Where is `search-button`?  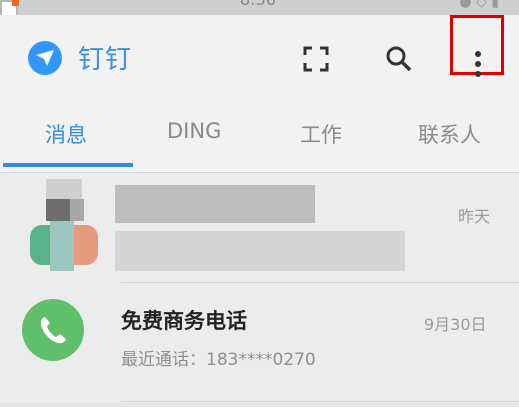 search-button is located at coordinates (399, 59).